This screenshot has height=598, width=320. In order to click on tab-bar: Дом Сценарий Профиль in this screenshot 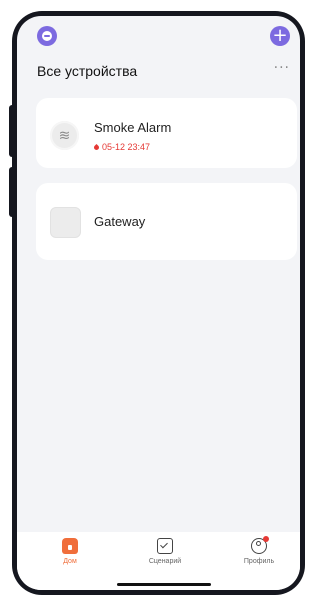, I will do `click(158, 561)`.